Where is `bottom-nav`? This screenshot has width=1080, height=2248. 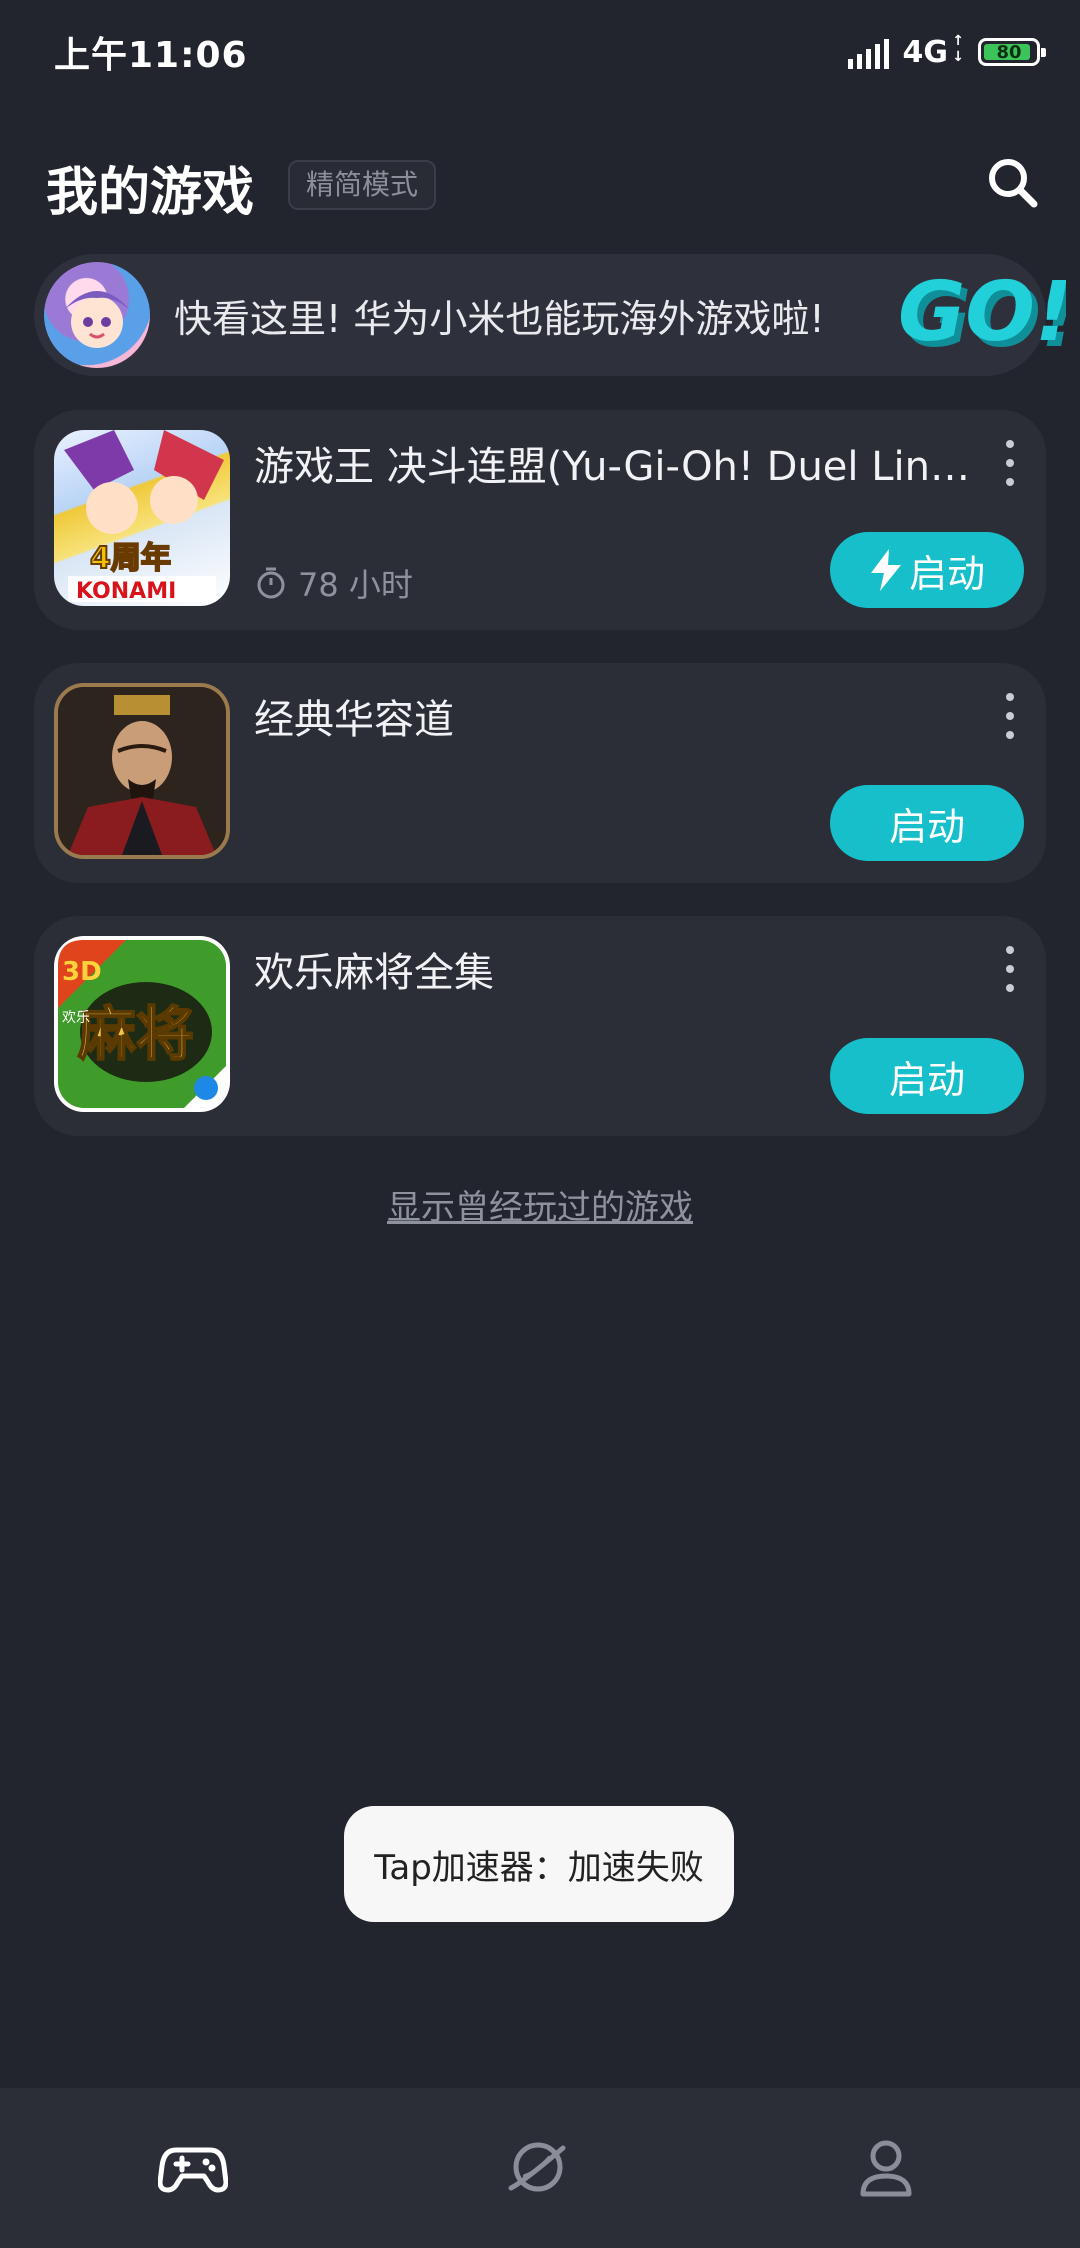 bottom-nav is located at coordinates (540, 2168).